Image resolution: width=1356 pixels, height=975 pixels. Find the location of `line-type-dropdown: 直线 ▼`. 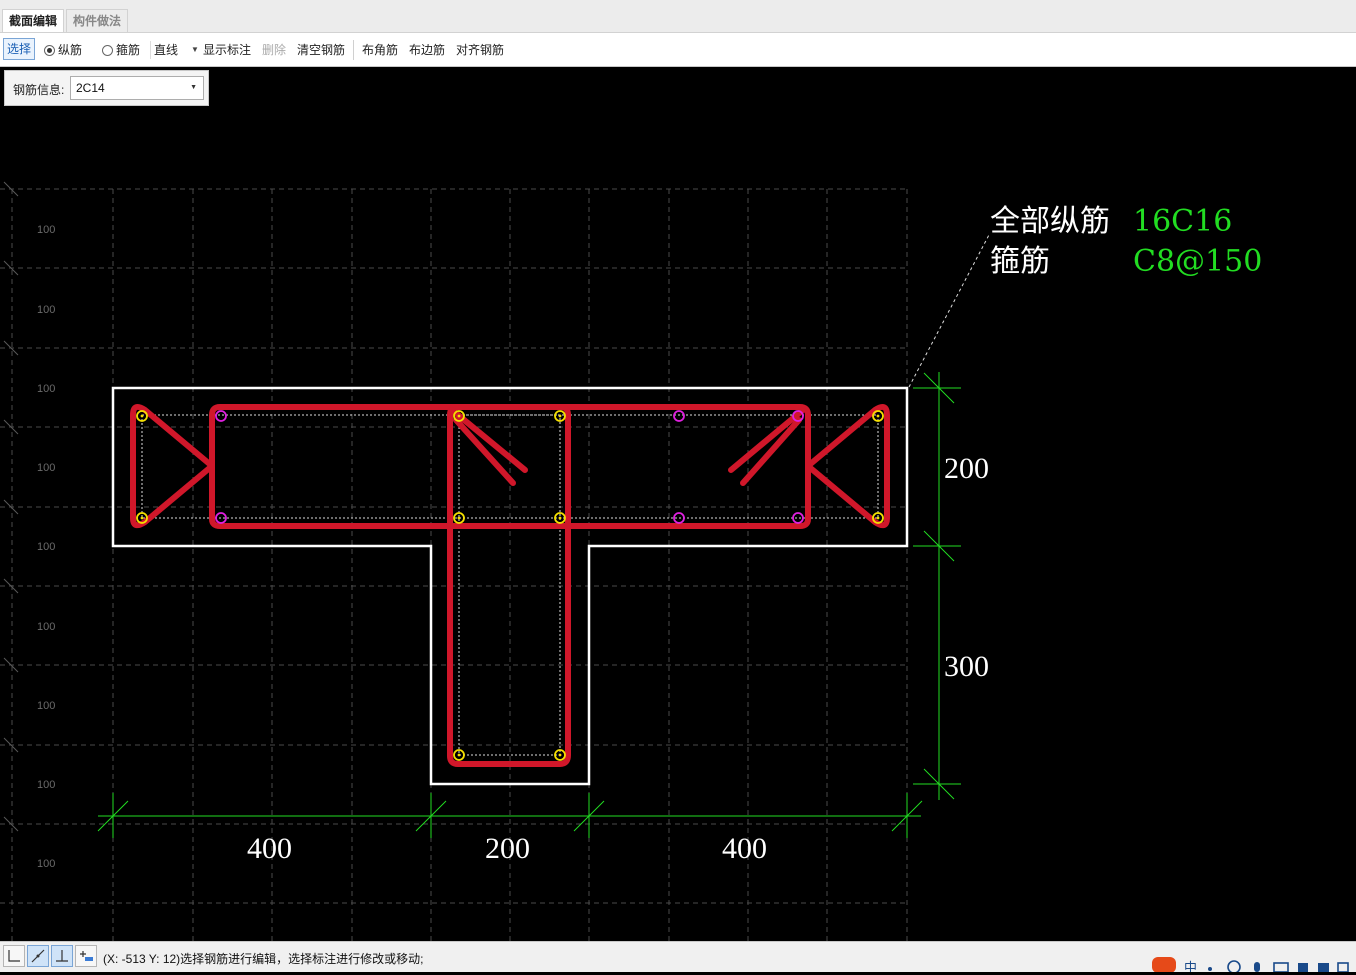

line-type-dropdown: 直线 ▼ is located at coordinates (175, 50).